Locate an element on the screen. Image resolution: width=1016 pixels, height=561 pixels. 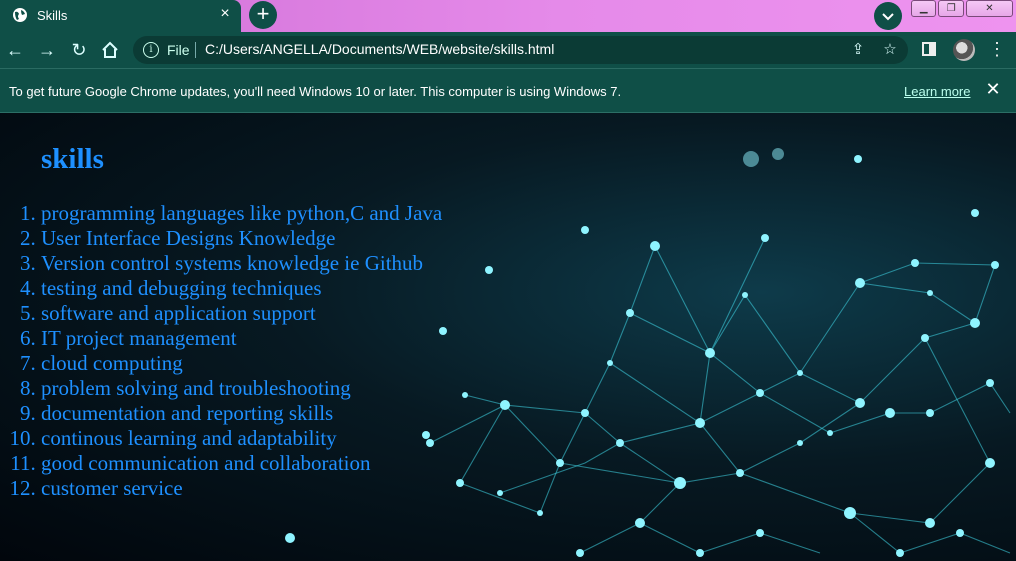
tab-search-button is located at coordinates (888, 16).